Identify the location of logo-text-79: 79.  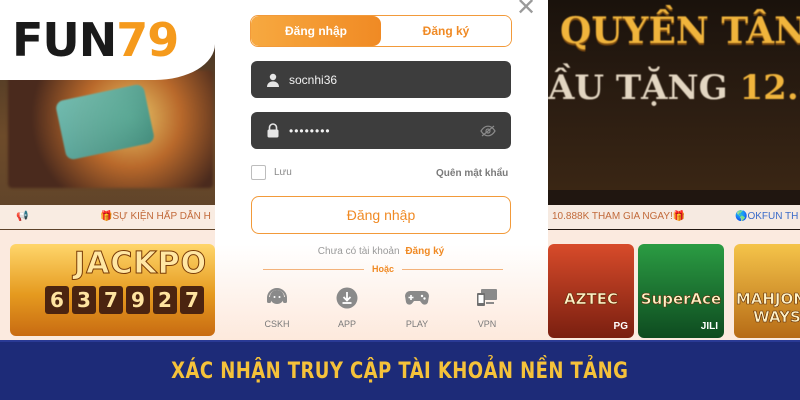
(147, 40).